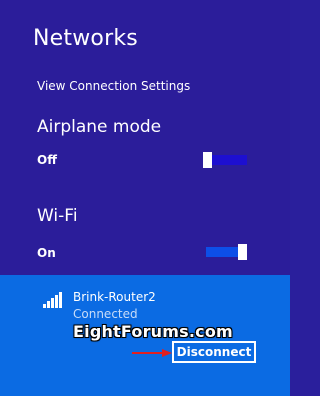 Image resolution: width=320 pixels, height=396 pixels. I want to click on watermark-text: EightForums.com, so click(153, 331).